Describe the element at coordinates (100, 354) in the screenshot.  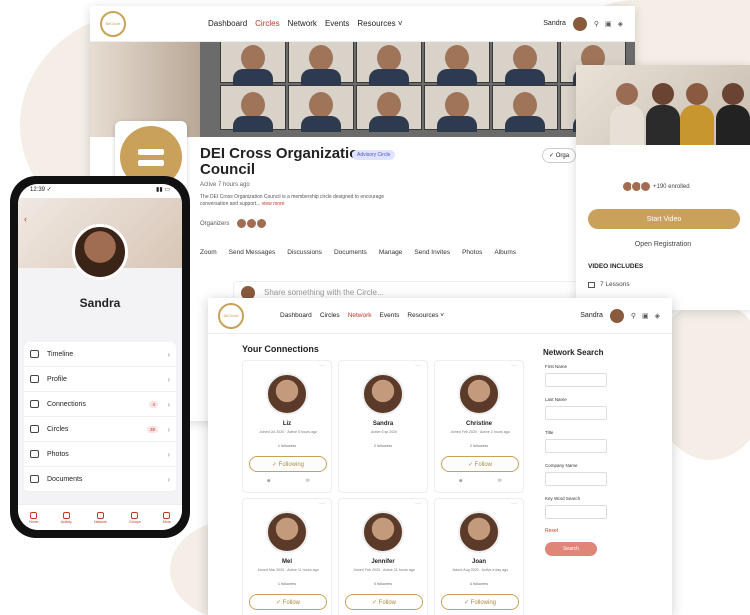
I see `menu-item-timeline: Timeline ›` at that location.